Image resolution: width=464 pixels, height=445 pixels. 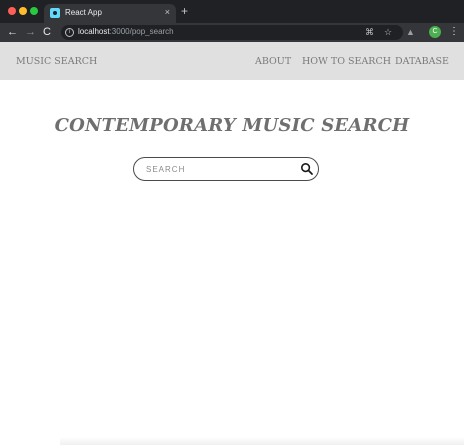 What do you see at coordinates (30, 32) in the screenshot?
I see `forward-button: →` at bounding box center [30, 32].